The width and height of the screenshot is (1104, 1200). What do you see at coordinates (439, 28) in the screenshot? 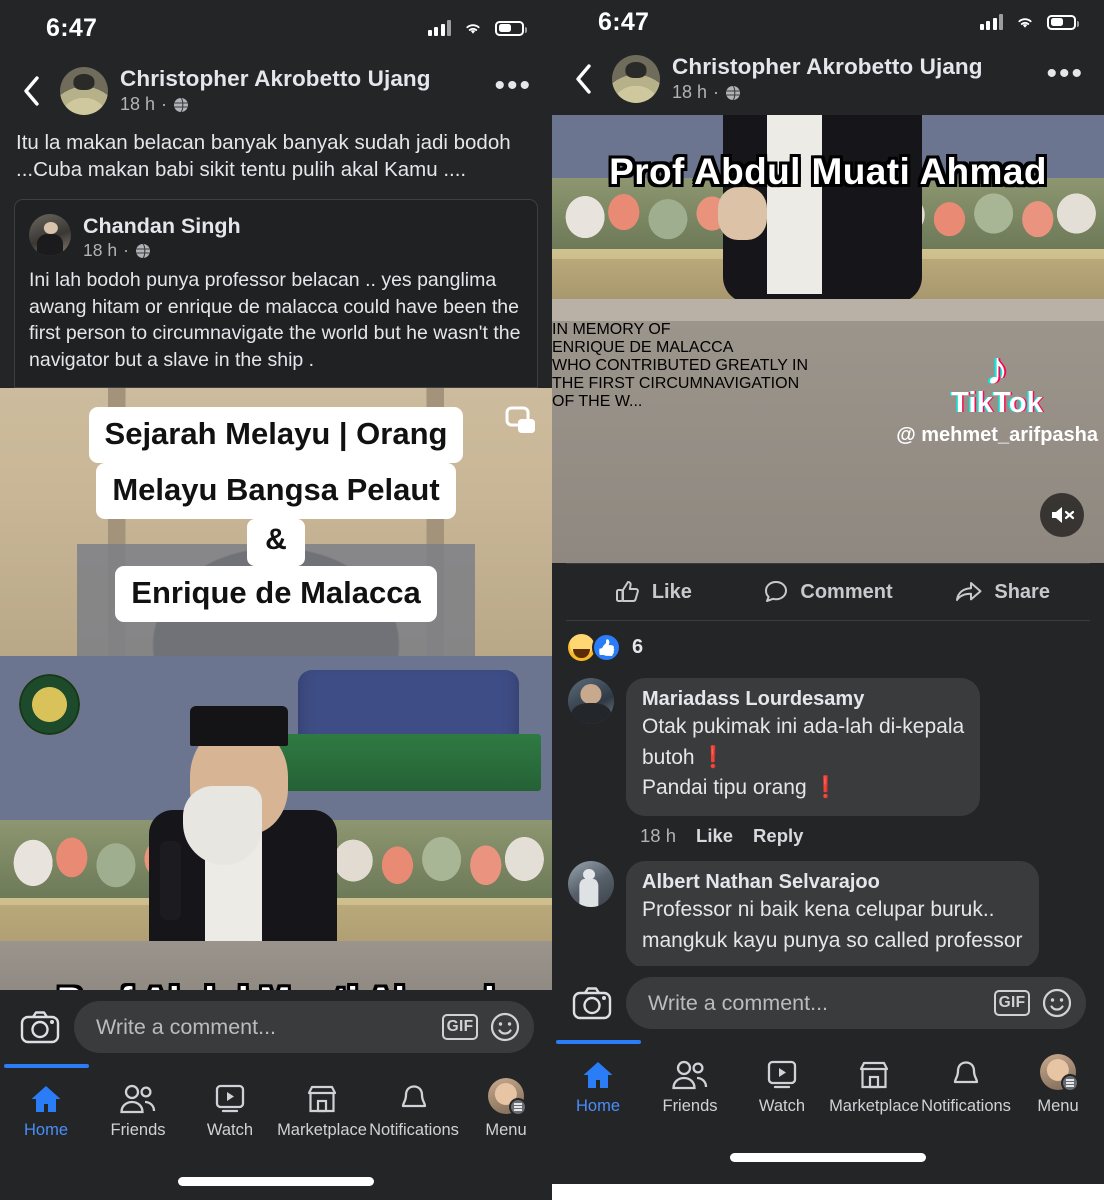
I see `signal-bars-icon` at bounding box center [439, 28].